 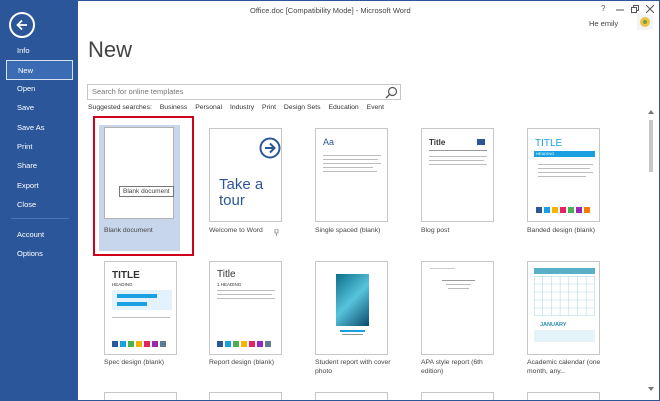 I want to click on suggested-event: Event, so click(x=375, y=107).